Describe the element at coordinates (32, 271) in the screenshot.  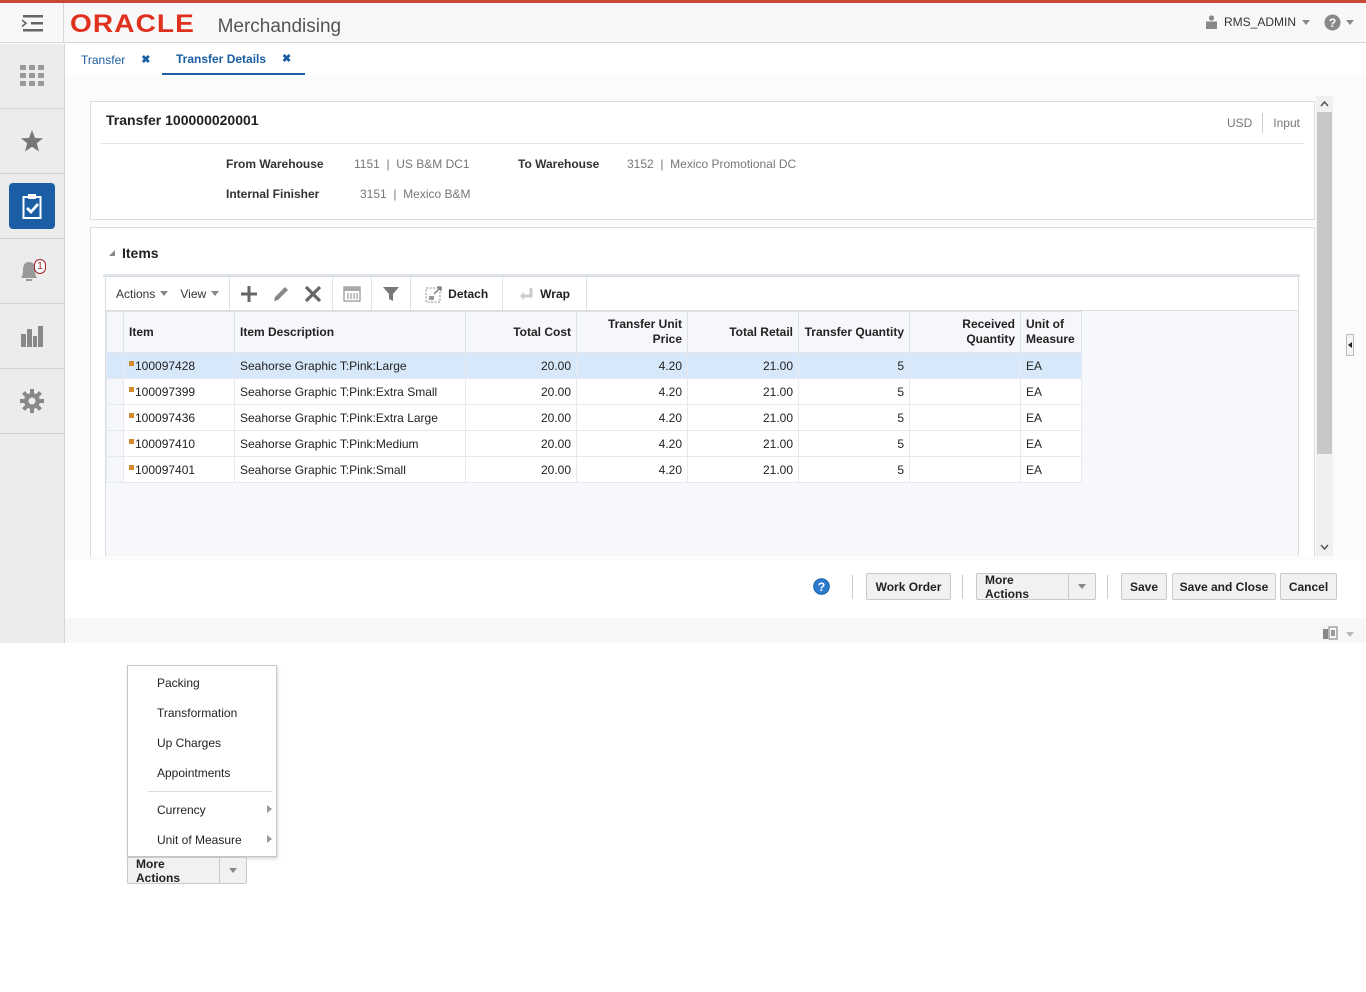
I see `sidebar-item-notifications: 1` at that location.